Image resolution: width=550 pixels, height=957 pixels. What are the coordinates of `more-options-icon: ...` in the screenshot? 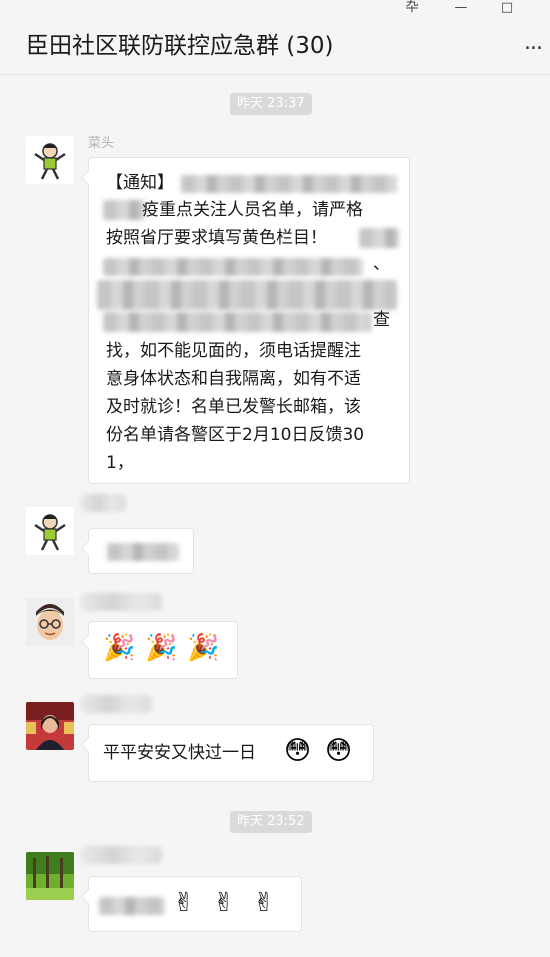 It's located at (533, 42).